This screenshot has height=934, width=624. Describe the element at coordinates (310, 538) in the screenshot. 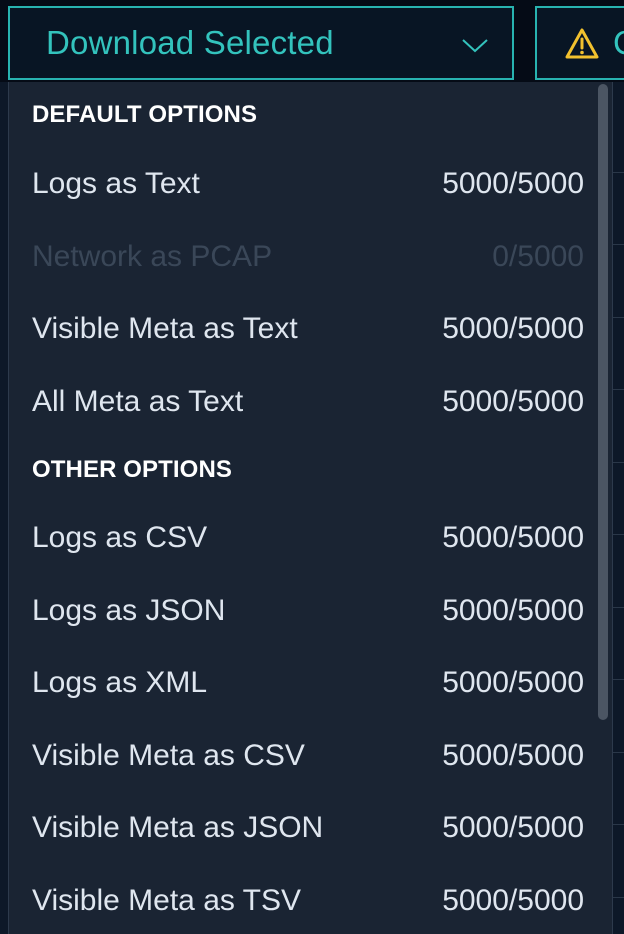

I see `menu-item-logs-as-csv: Logs as CSV 5000/5000` at that location.